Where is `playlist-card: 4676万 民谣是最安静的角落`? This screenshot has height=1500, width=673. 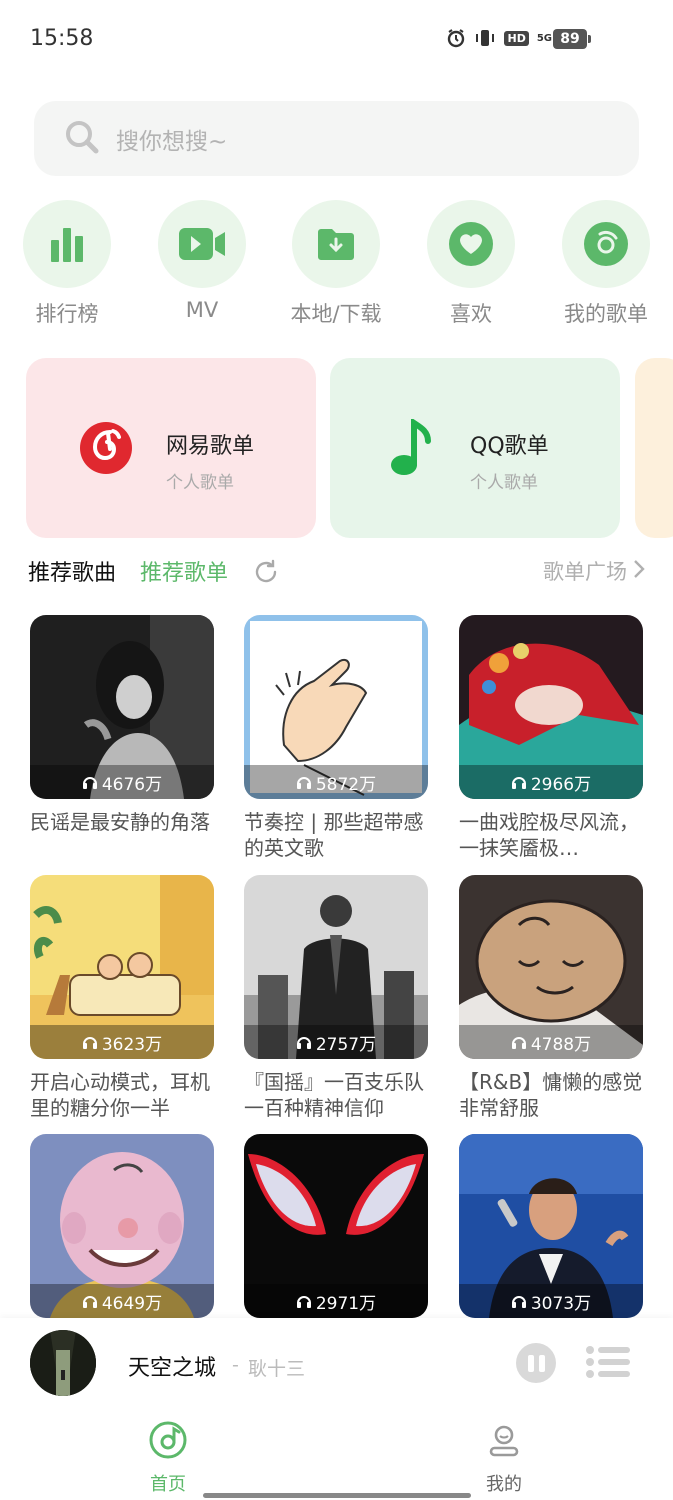
playlist-card: 4676万 民谣是最安静的角落 is located at coordinates (122, 738).